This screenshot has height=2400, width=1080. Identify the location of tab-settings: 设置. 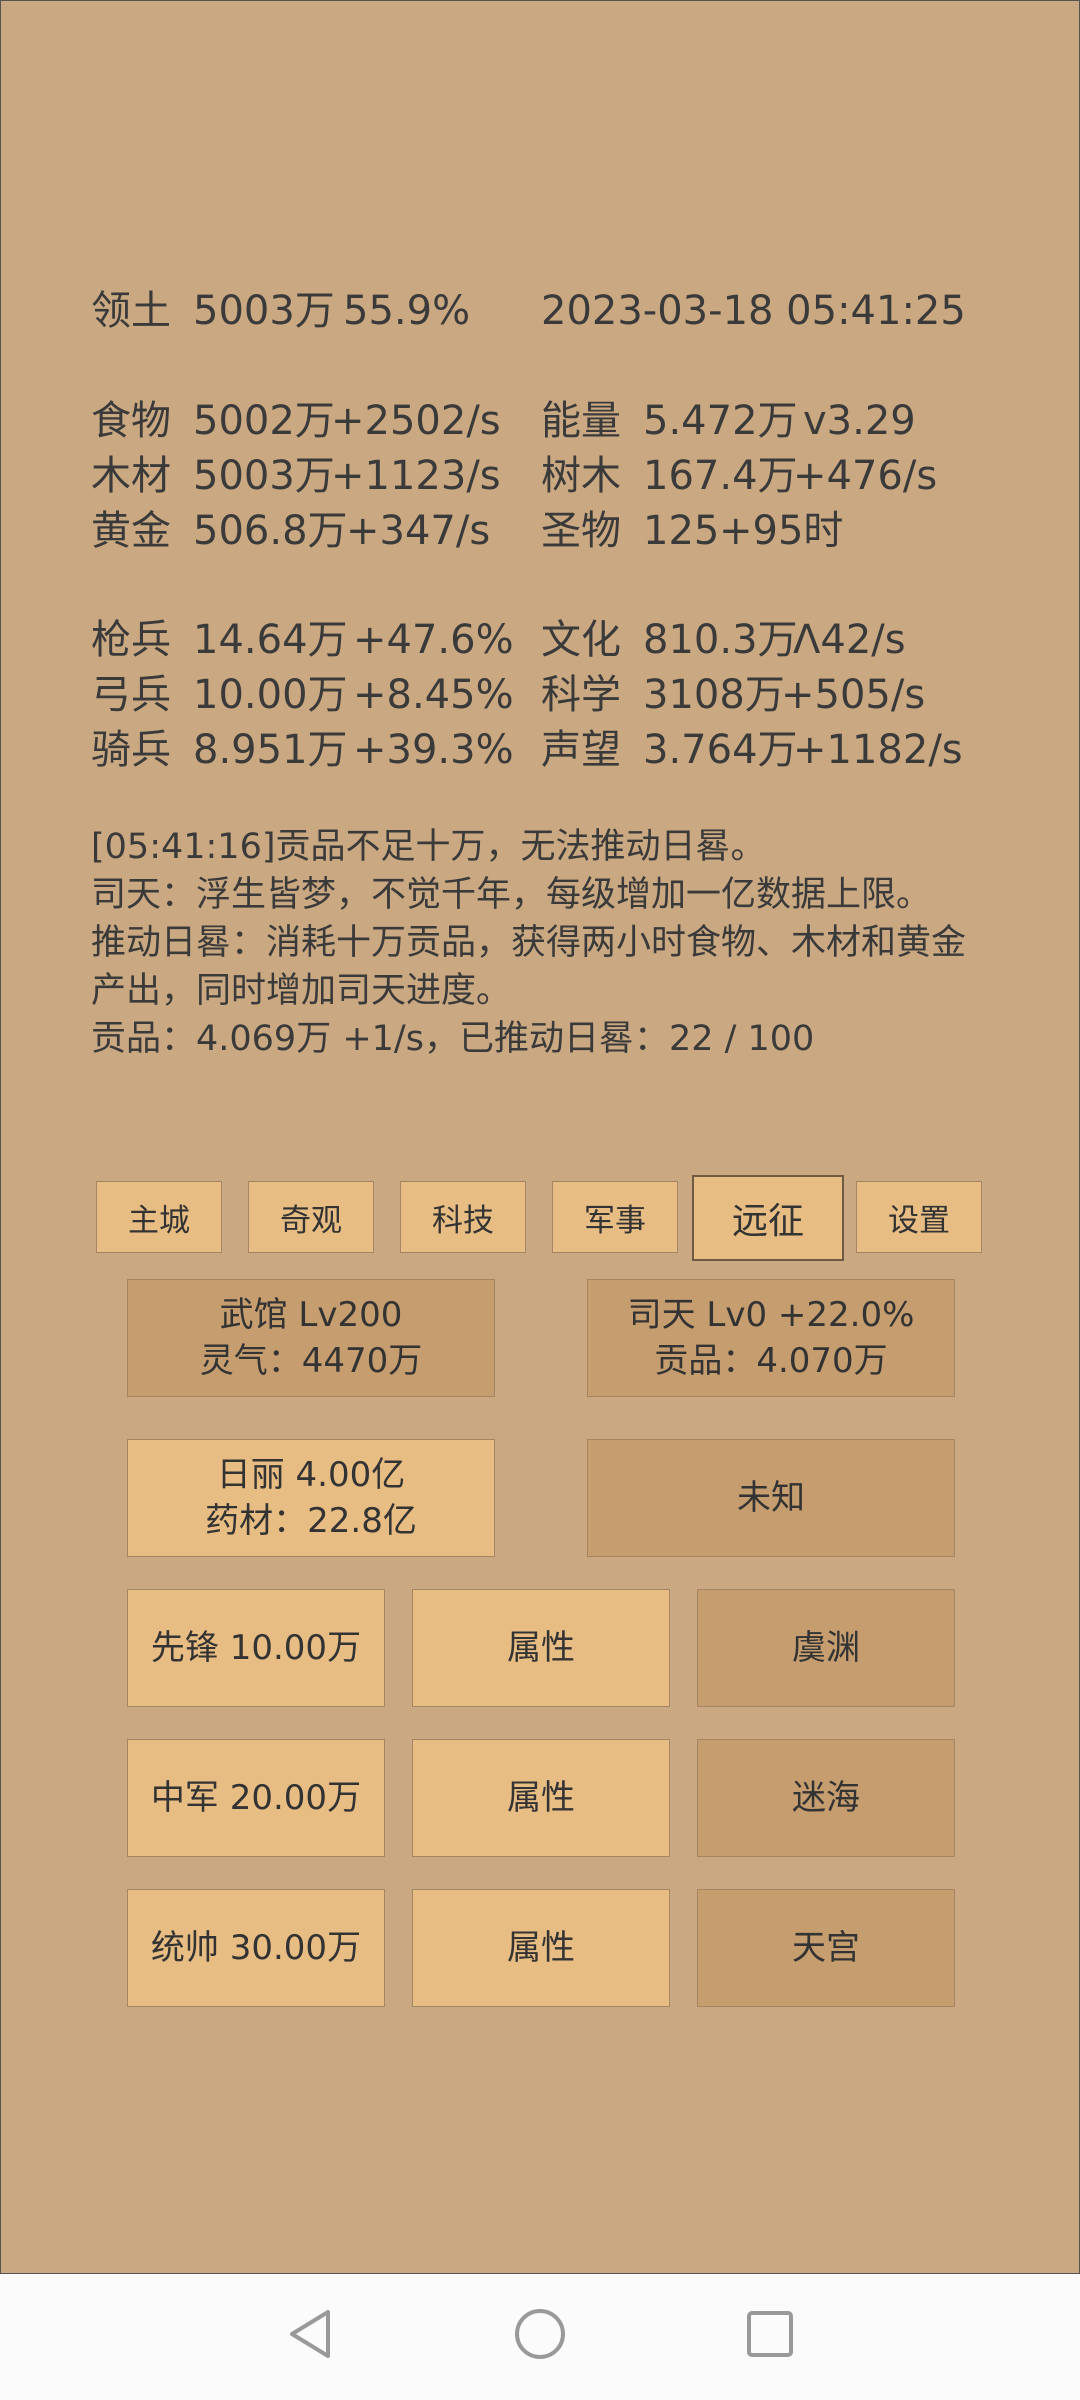
(919, 1217).